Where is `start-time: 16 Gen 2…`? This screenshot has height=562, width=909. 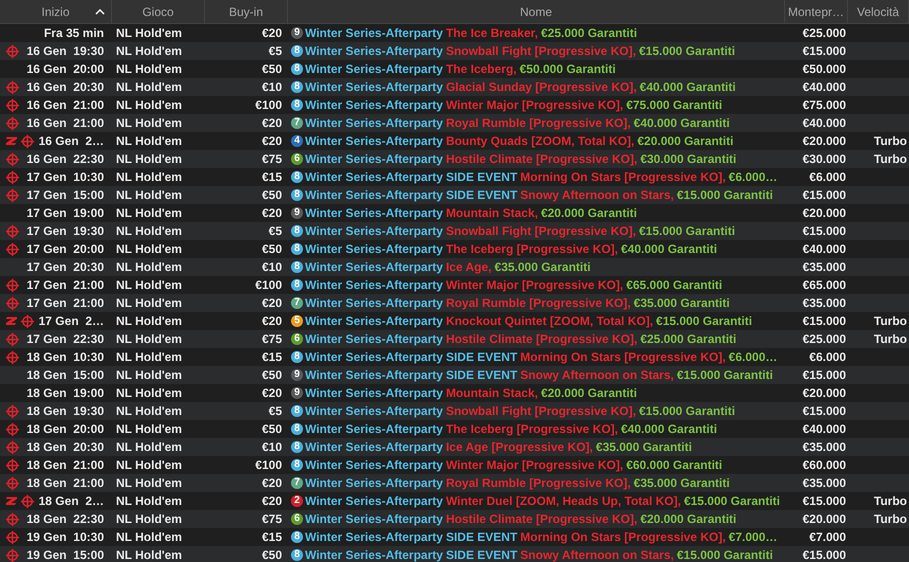 start-time: 16 Gen 2… is located at coordinates (71, 141).